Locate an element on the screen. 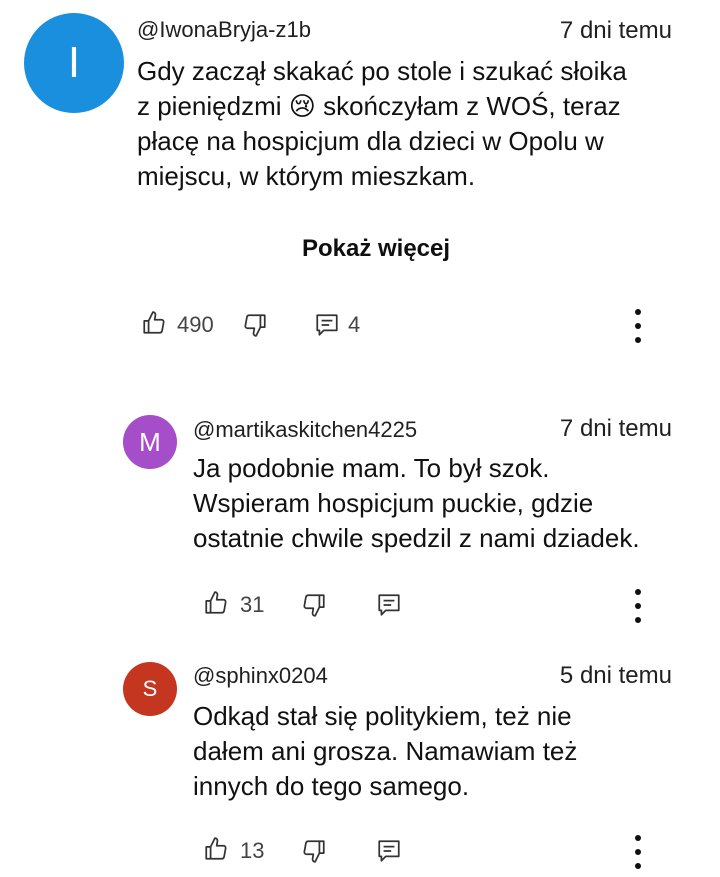 The width and height of the screenshot is (720, 877). comment-text-line: płacę na hospicjum dla dzieci w Opolu w is located at coordinates (370, 141).